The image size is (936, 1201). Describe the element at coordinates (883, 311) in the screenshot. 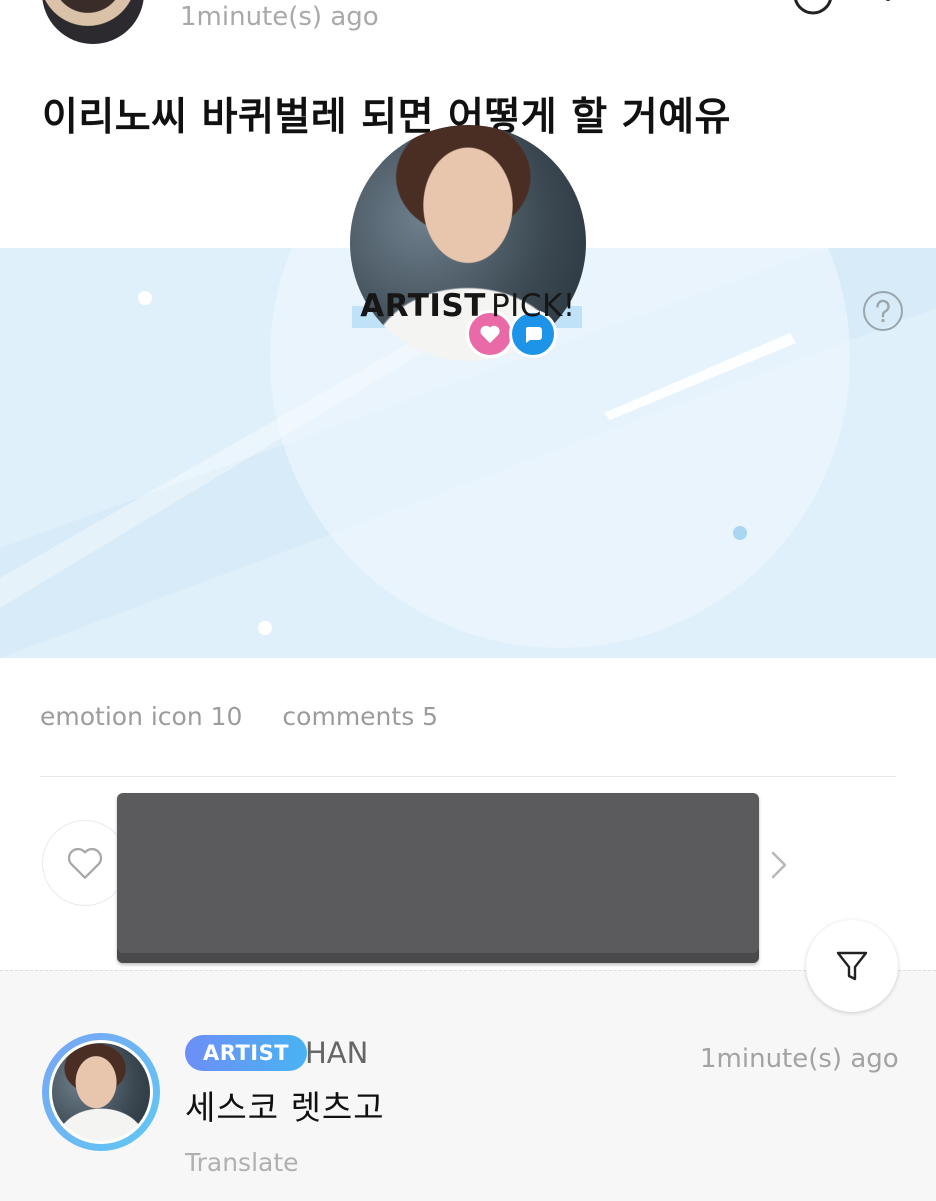

I see `question-circle-icon` at that location.